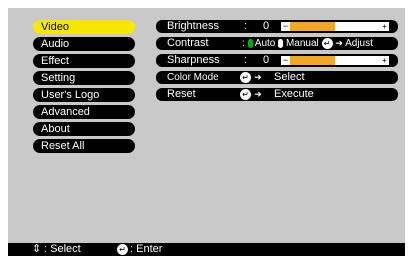 The height and width of the screenshot is (256, 413). I want to click on menu-item-video: Video, so click(84, 27).